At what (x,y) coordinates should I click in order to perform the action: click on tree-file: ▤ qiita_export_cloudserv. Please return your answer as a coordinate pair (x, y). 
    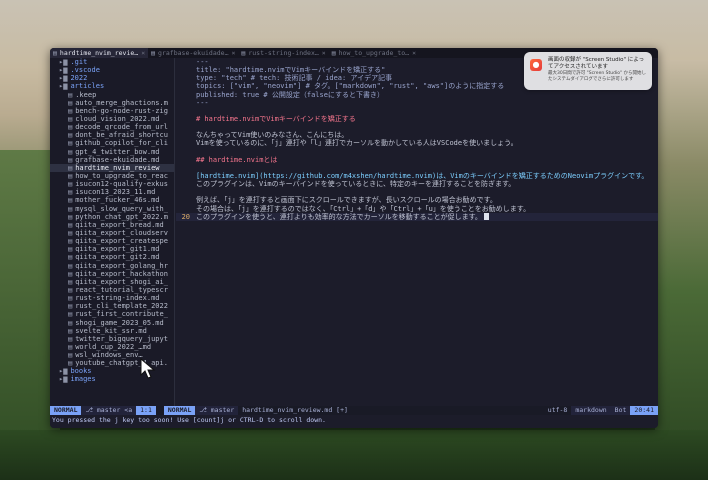
    Looking at the image, I should click on (112, 233).